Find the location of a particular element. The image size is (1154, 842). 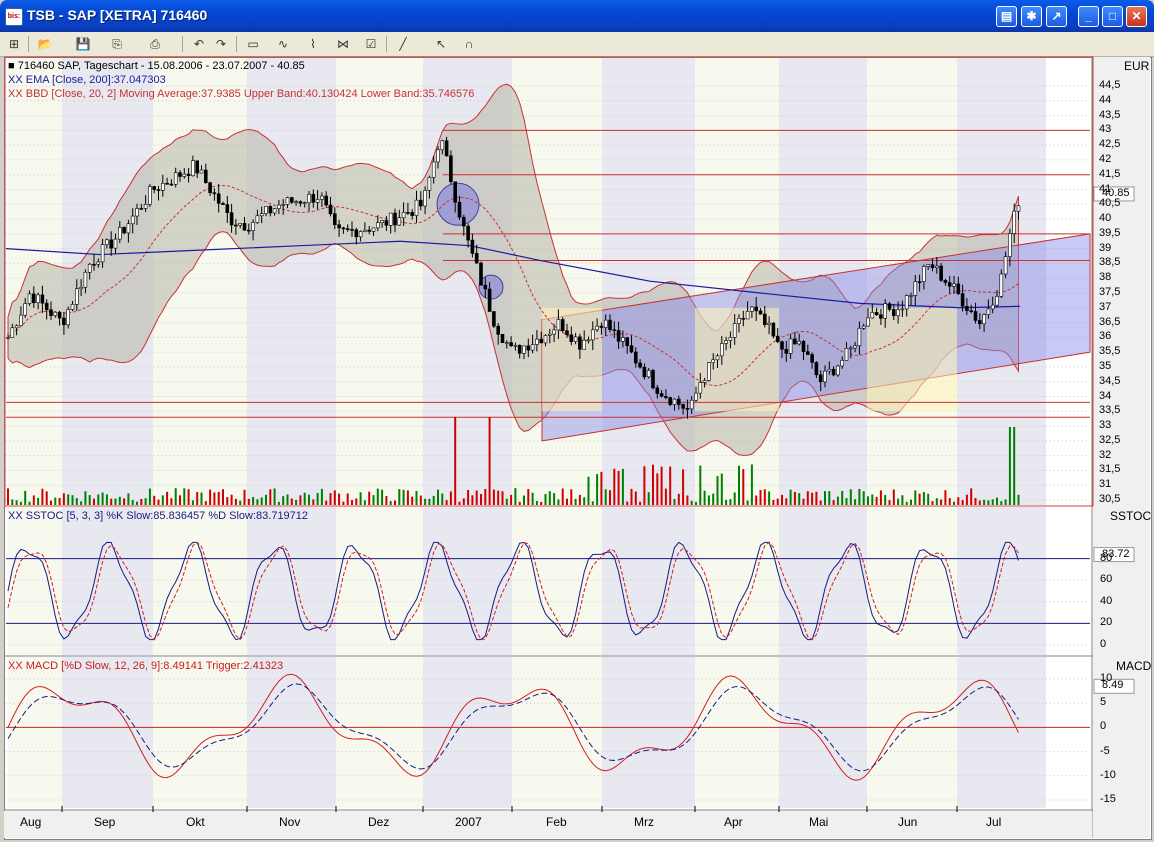

last-price-label: 40.85 is located at coordinates (1116, 192).